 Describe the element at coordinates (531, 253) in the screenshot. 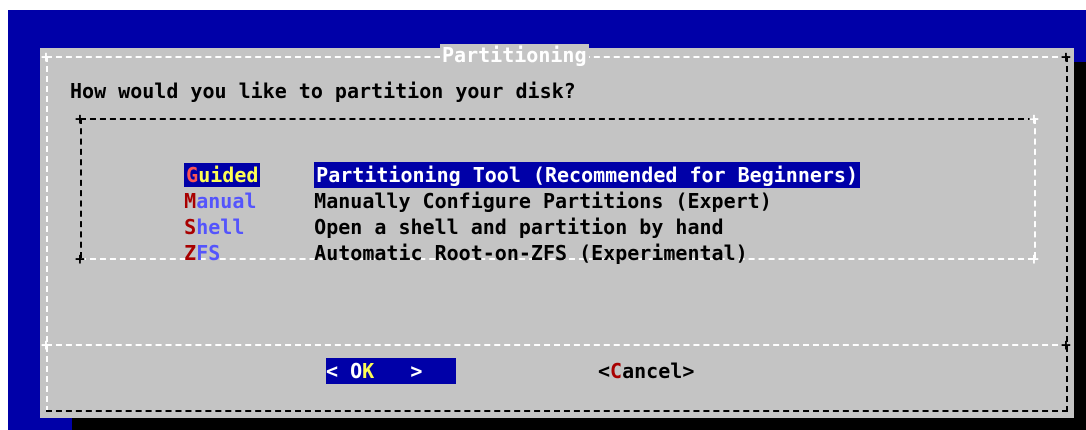

I see `menu-item-description: Automatic Root-on-ZFS (Experimental)` at that location.